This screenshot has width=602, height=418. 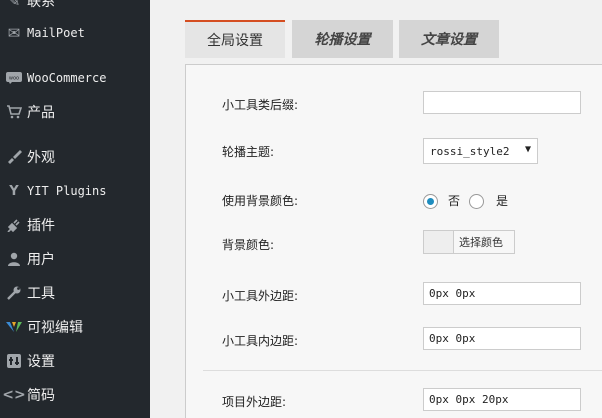 What do you see at coordinates (14, 157) in the screenshot?
I see `brush-icon` at bounding box center [14, 157].